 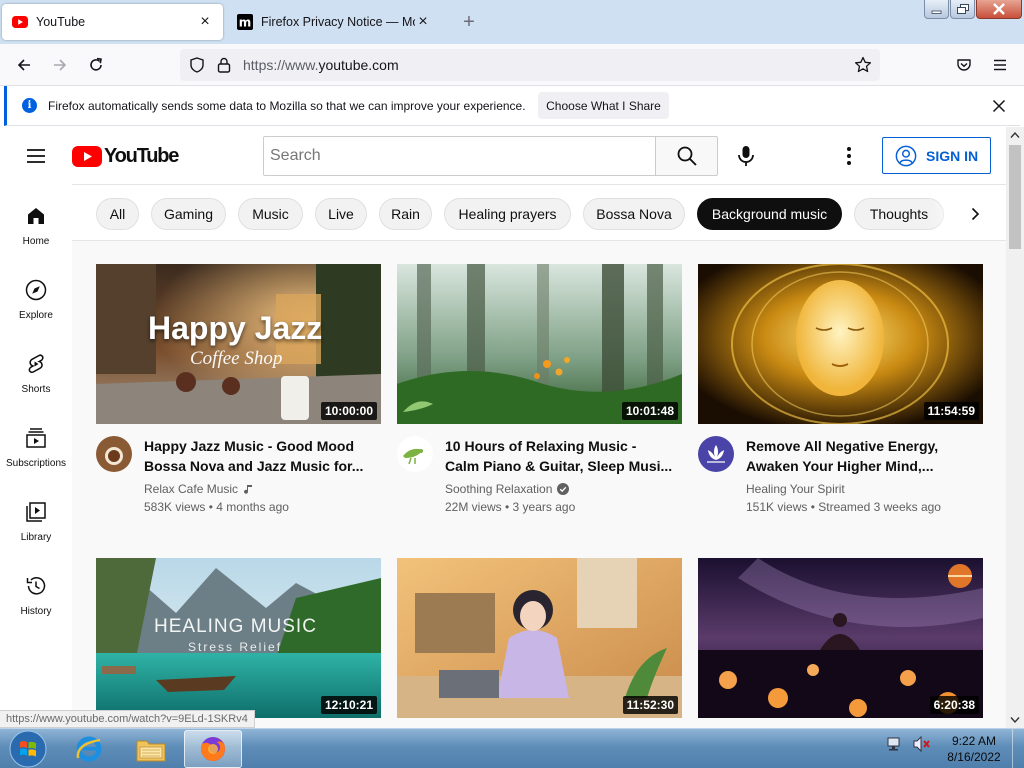 What do you see at coordinates (151, 749) in the screenshot?
I see `taskbar-file-explorer` at bounding box center [151, 749].